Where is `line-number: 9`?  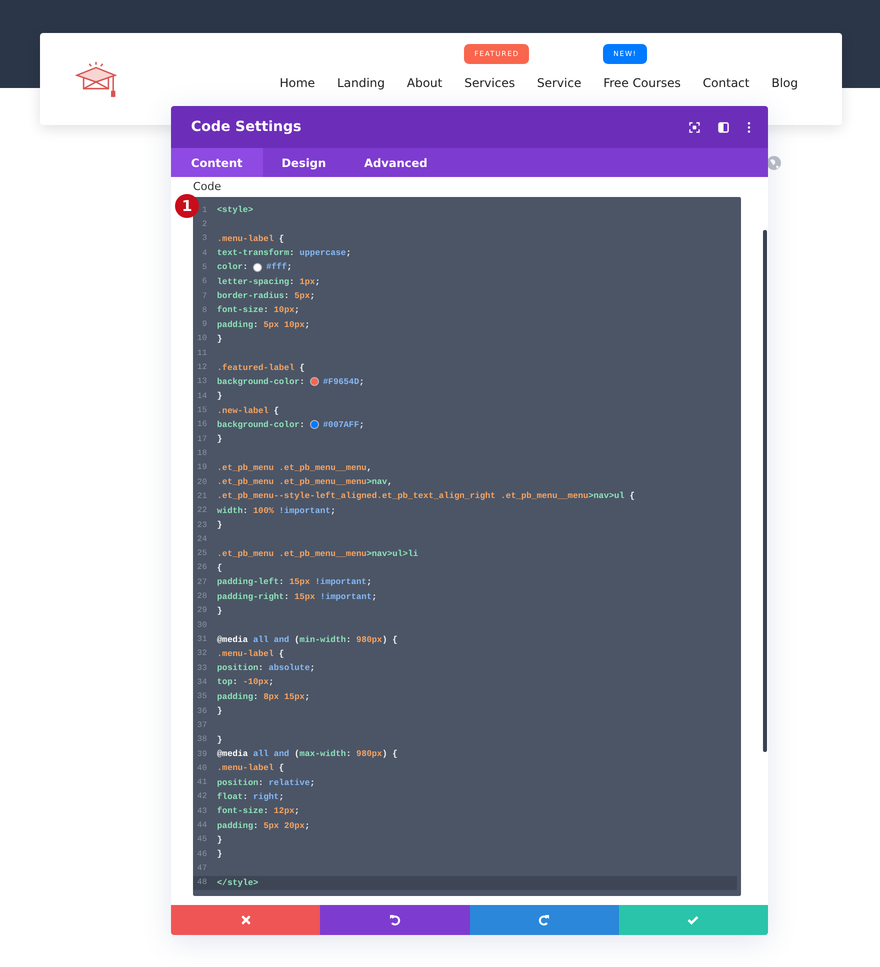
line-number: 9 is located at coordinates (204, 325).